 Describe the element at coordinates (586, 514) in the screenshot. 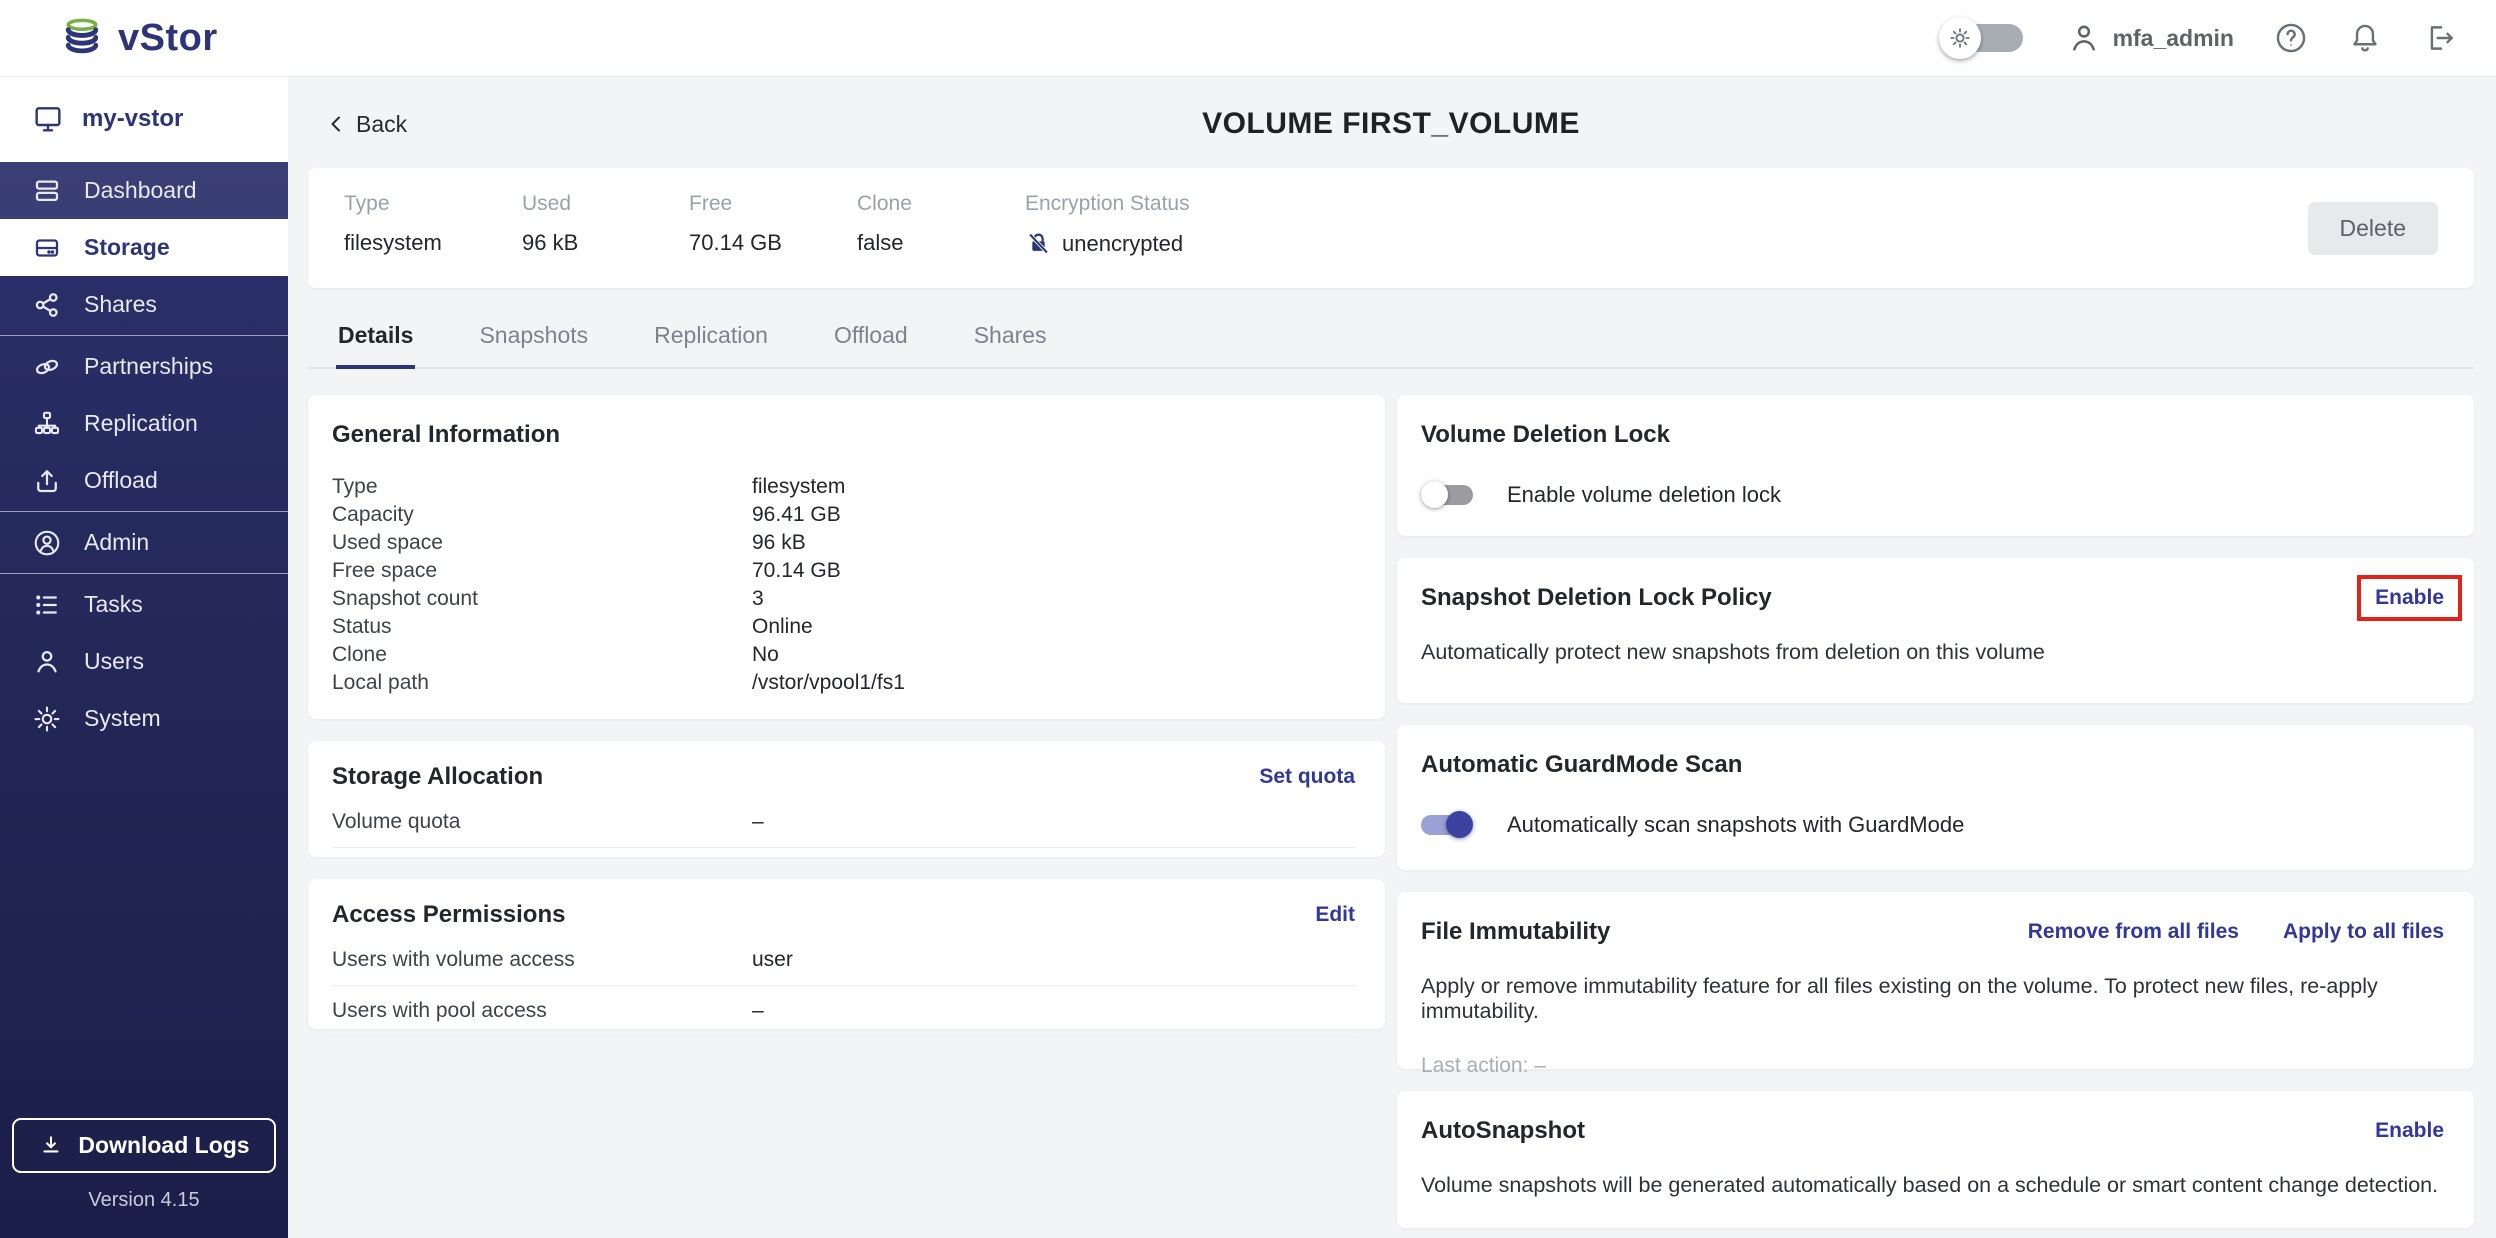

I see `info-row: Capacity 96.41 GB` at that location.